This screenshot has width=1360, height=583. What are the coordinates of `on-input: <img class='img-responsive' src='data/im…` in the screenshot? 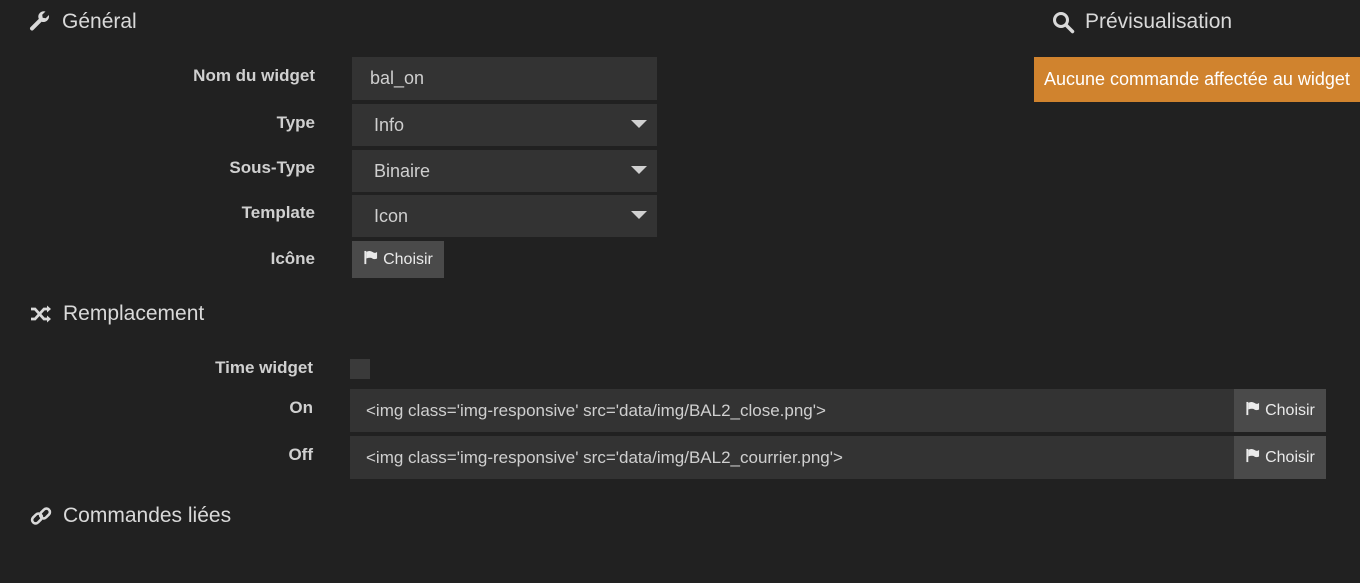 It's located at (792, 410).